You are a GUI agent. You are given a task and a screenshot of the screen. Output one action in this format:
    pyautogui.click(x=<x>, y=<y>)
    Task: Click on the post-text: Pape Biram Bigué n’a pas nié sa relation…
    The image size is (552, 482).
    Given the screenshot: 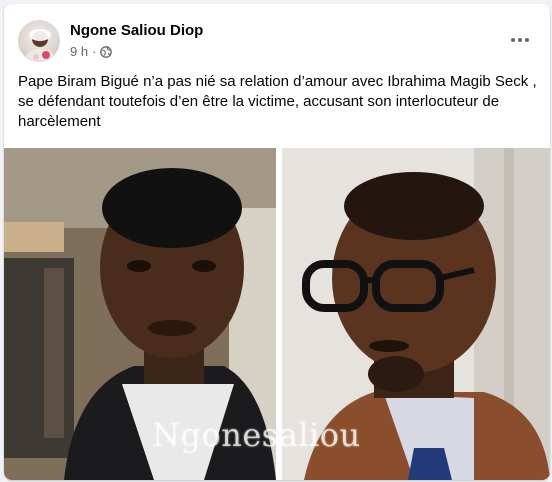 What is the action you would take?
    pyautogui.click(x=277, y=101)
    